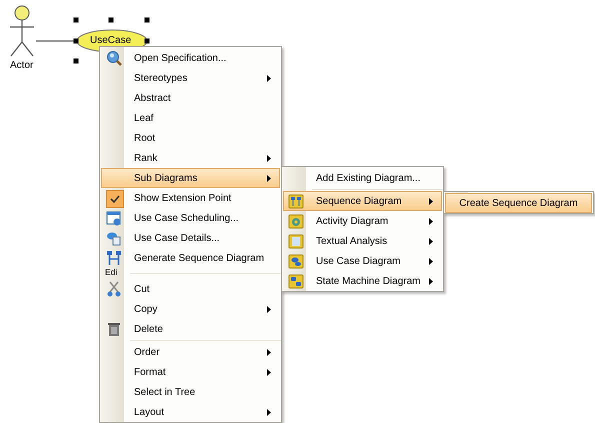 The image size is (595, 423). Describe the element at coordinates (114, 329) in the screenshot. I see `trash-icon` at that location.